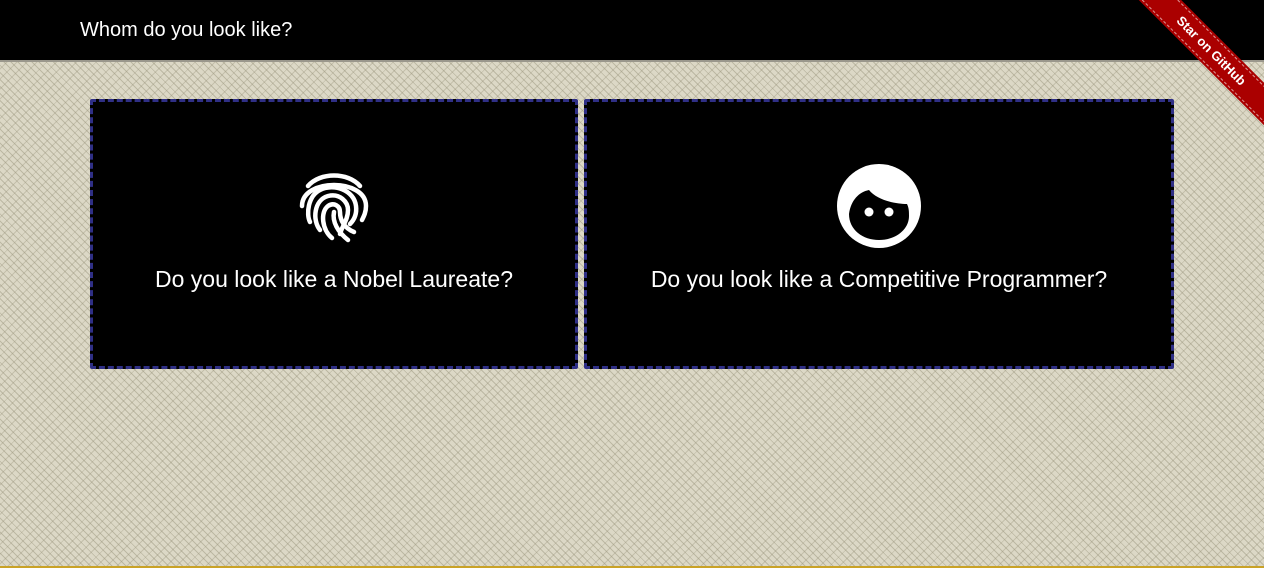  I want to click on site-title: Whom do you look like?, so click(186, 30).